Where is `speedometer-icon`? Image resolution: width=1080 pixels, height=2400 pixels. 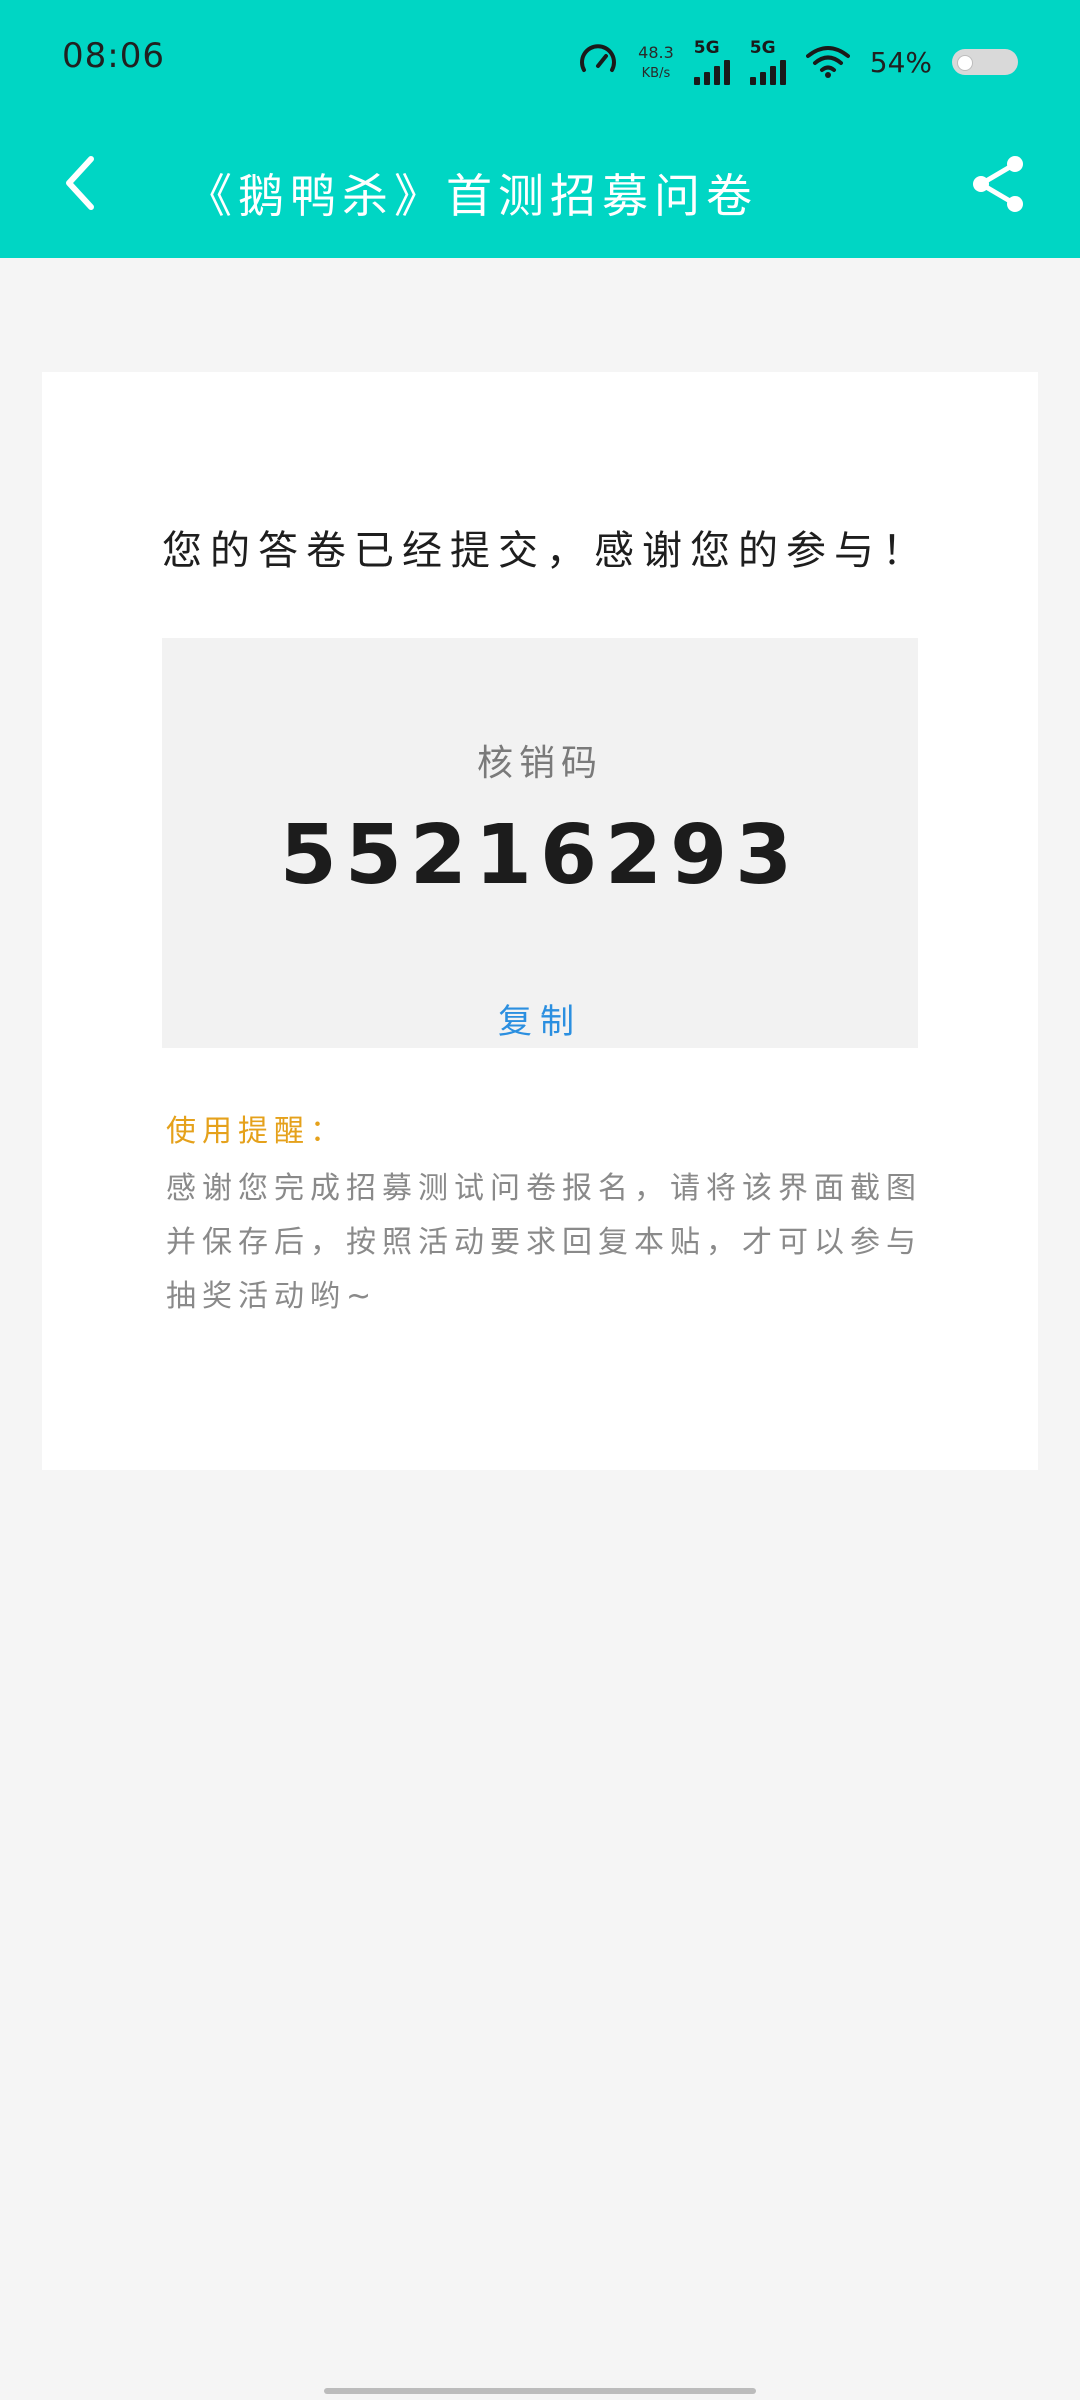
speedometer-icon is located at coordinates (598, 62).